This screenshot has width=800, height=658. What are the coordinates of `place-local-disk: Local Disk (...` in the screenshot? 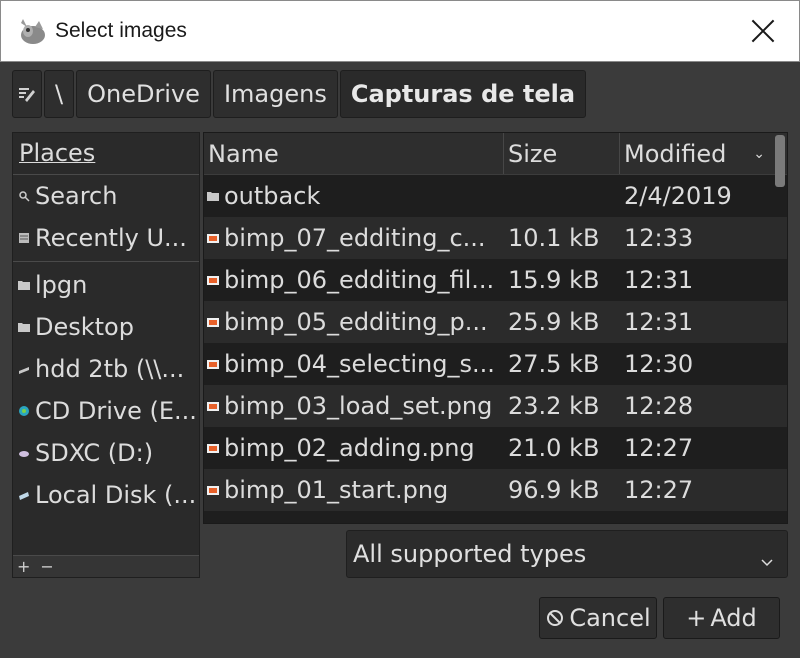 It's located at (106, 495).